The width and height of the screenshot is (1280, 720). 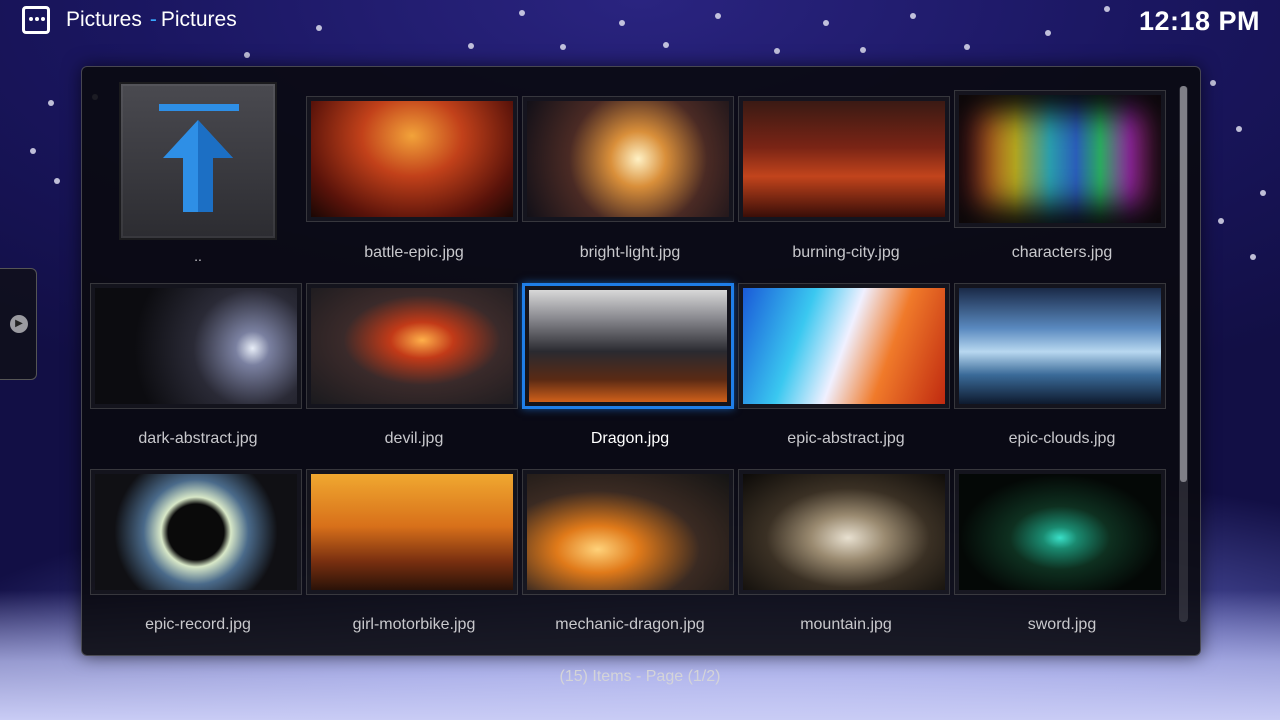 What do you see at coordinates (1062, 438) in the screenshot?
I see `item-label: epic-clouds.jpg` at bounding box center [1062, 438].